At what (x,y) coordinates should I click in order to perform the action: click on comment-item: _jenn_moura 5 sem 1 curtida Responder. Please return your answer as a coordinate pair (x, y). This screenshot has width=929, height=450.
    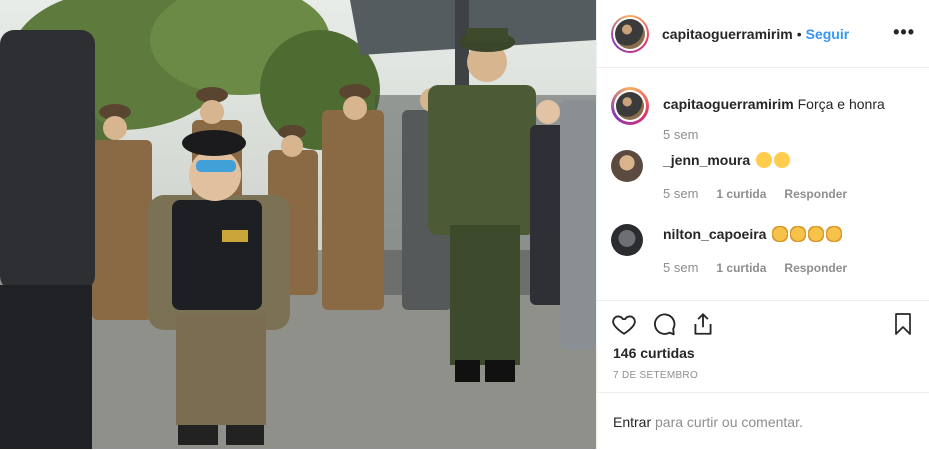
    Looking at the image, I should click on (763, 180).